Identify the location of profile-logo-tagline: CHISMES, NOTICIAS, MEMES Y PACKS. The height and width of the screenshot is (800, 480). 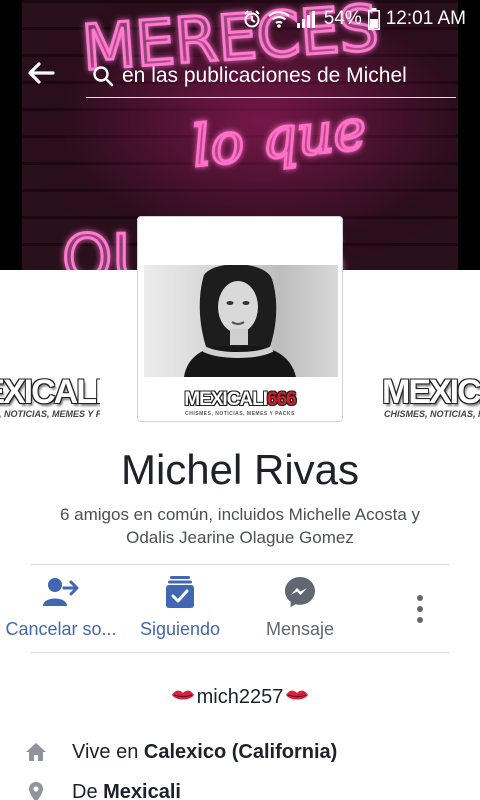
(240, 414).